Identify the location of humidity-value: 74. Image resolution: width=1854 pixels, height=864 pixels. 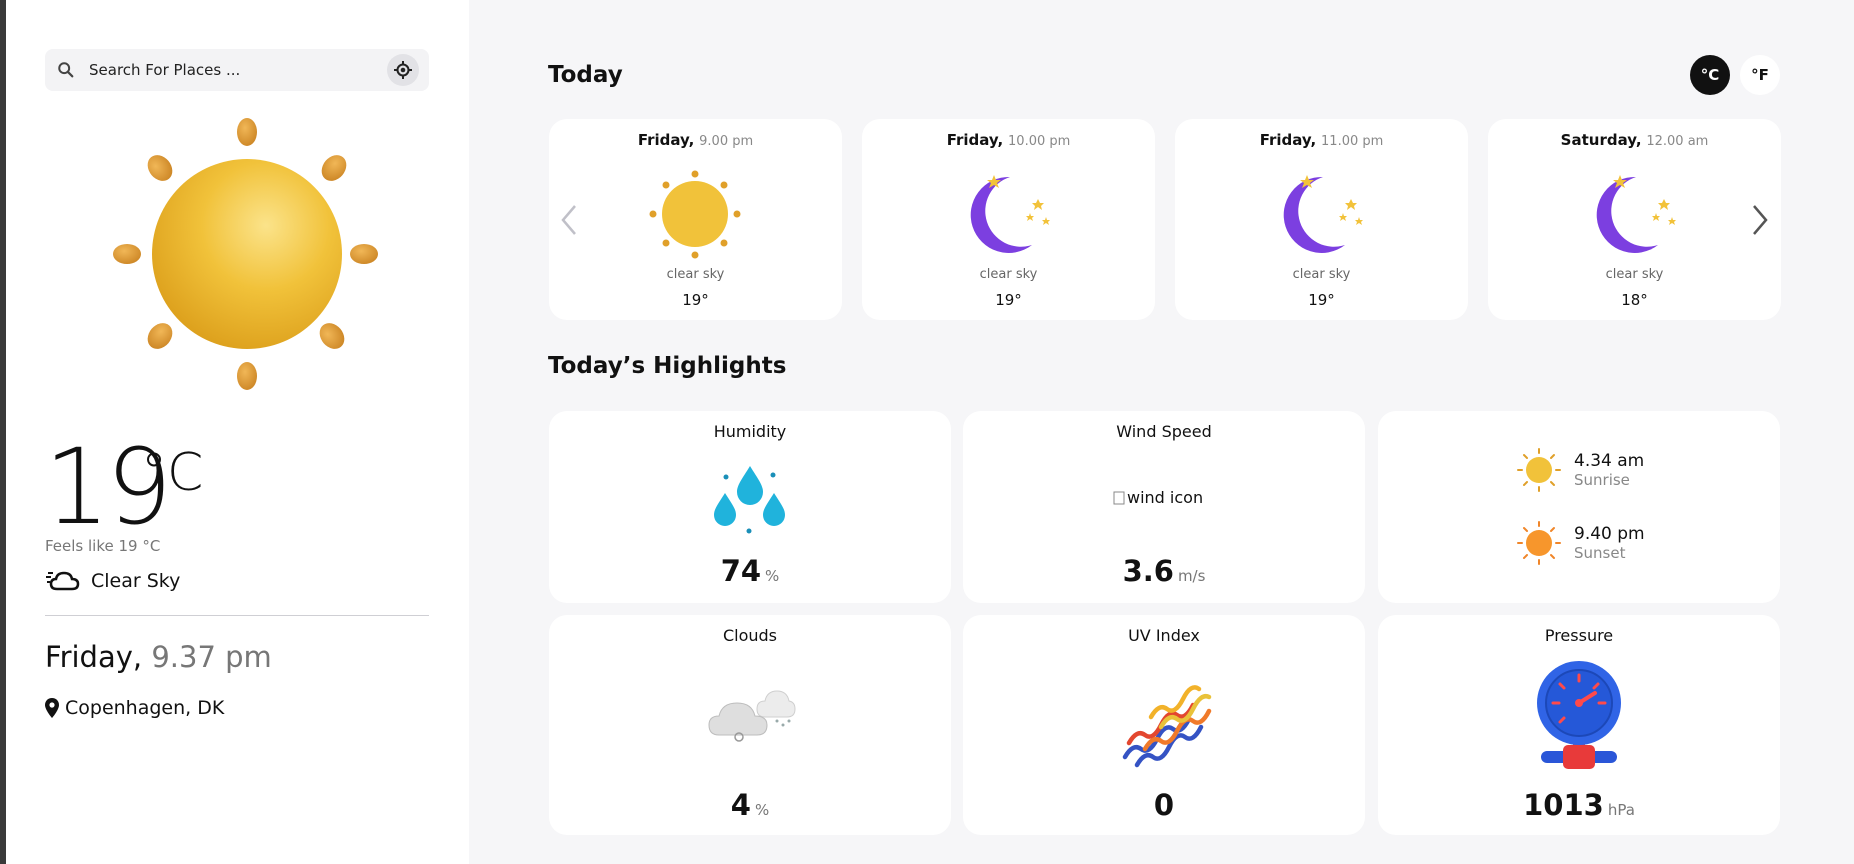
(741, 571).